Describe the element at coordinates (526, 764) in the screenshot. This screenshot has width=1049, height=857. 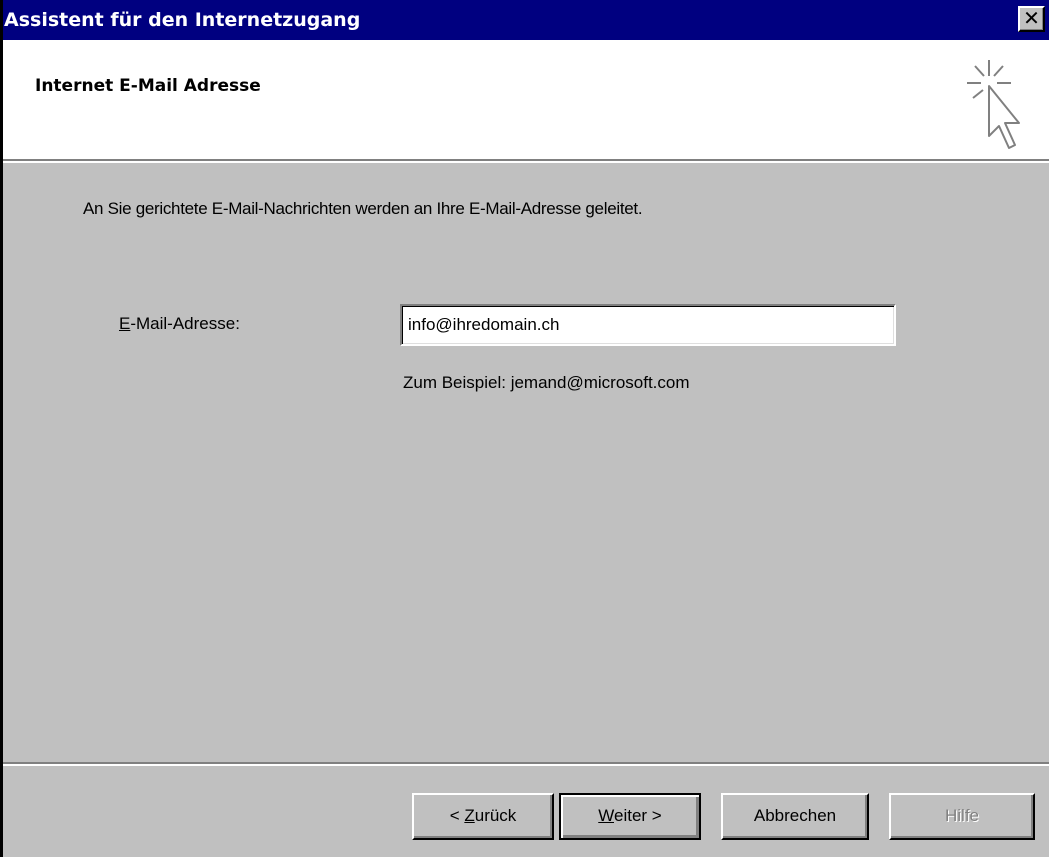
I see `button-separator` at that location.